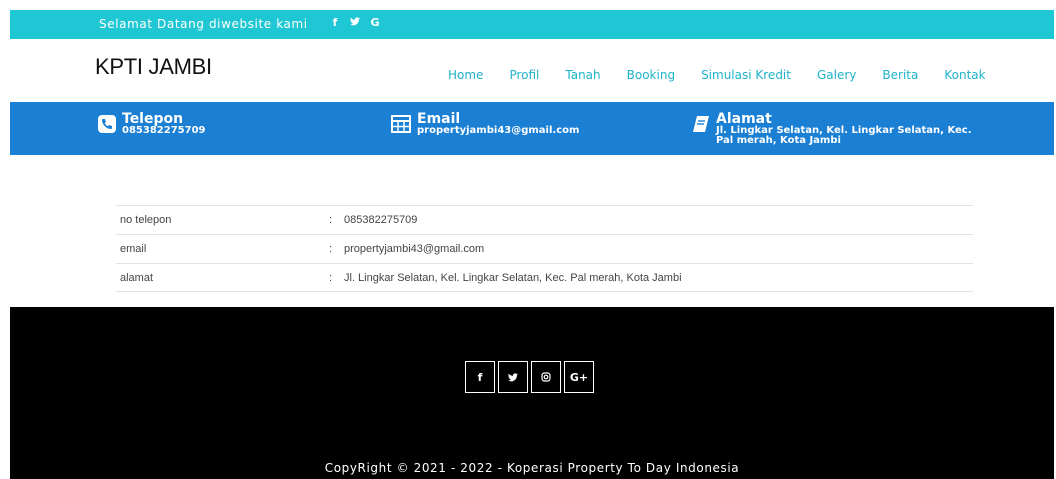 Image resolution: width=1056 pixels, height=479 pixels. What do you see at coordinates (153, 119) in the screenshot?
I see `phone-title: Telepon` at bounding box center [153, 119].